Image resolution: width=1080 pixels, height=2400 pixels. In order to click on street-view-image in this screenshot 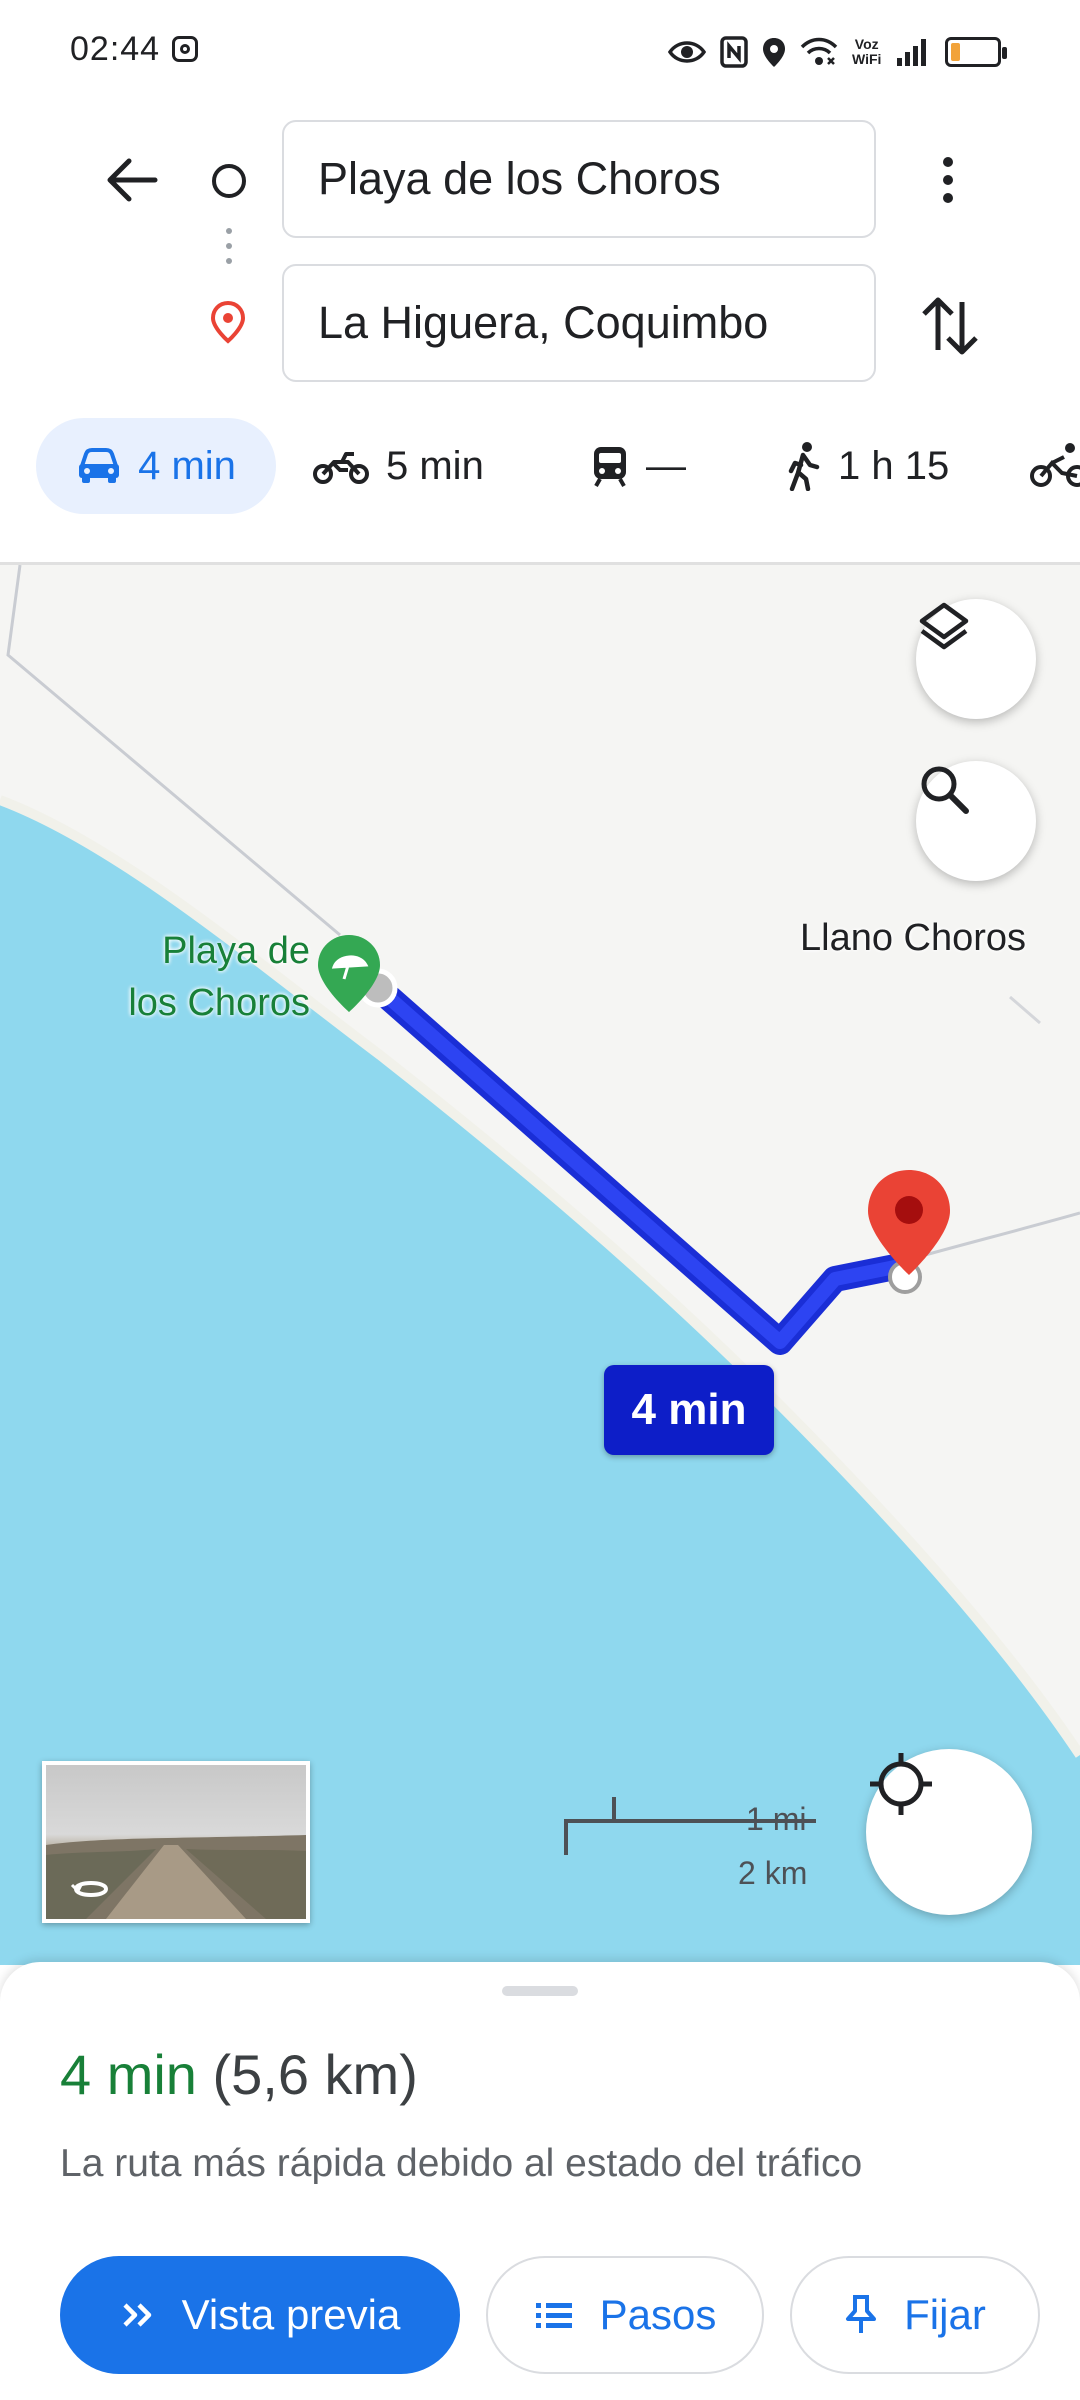, I will do `click(176, 1877)`.